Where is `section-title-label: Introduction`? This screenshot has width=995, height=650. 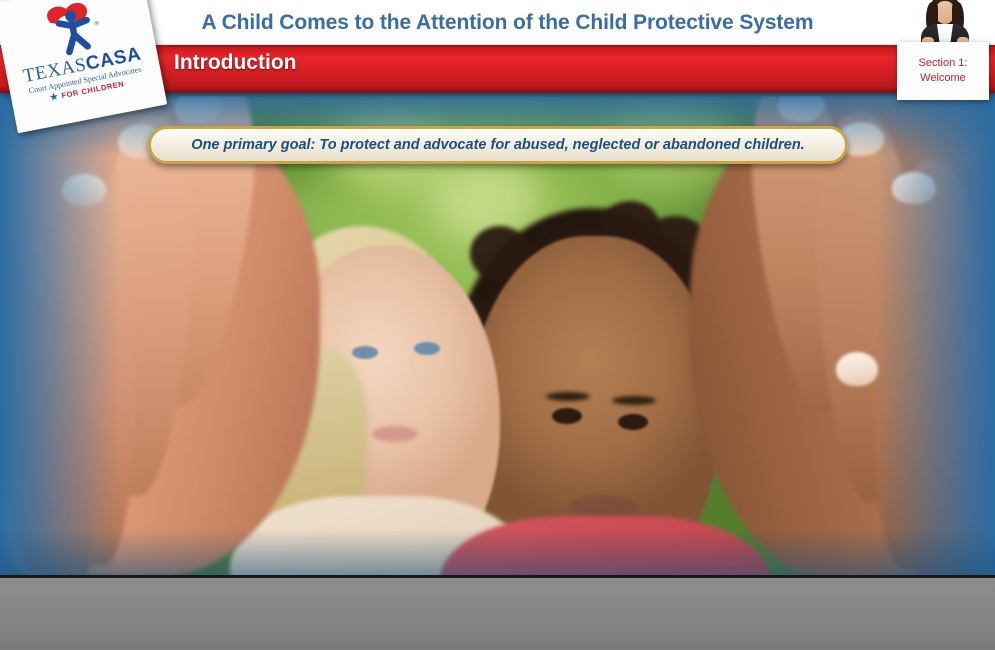 section-title-label: Introduction is located at coordinates (235, 62).